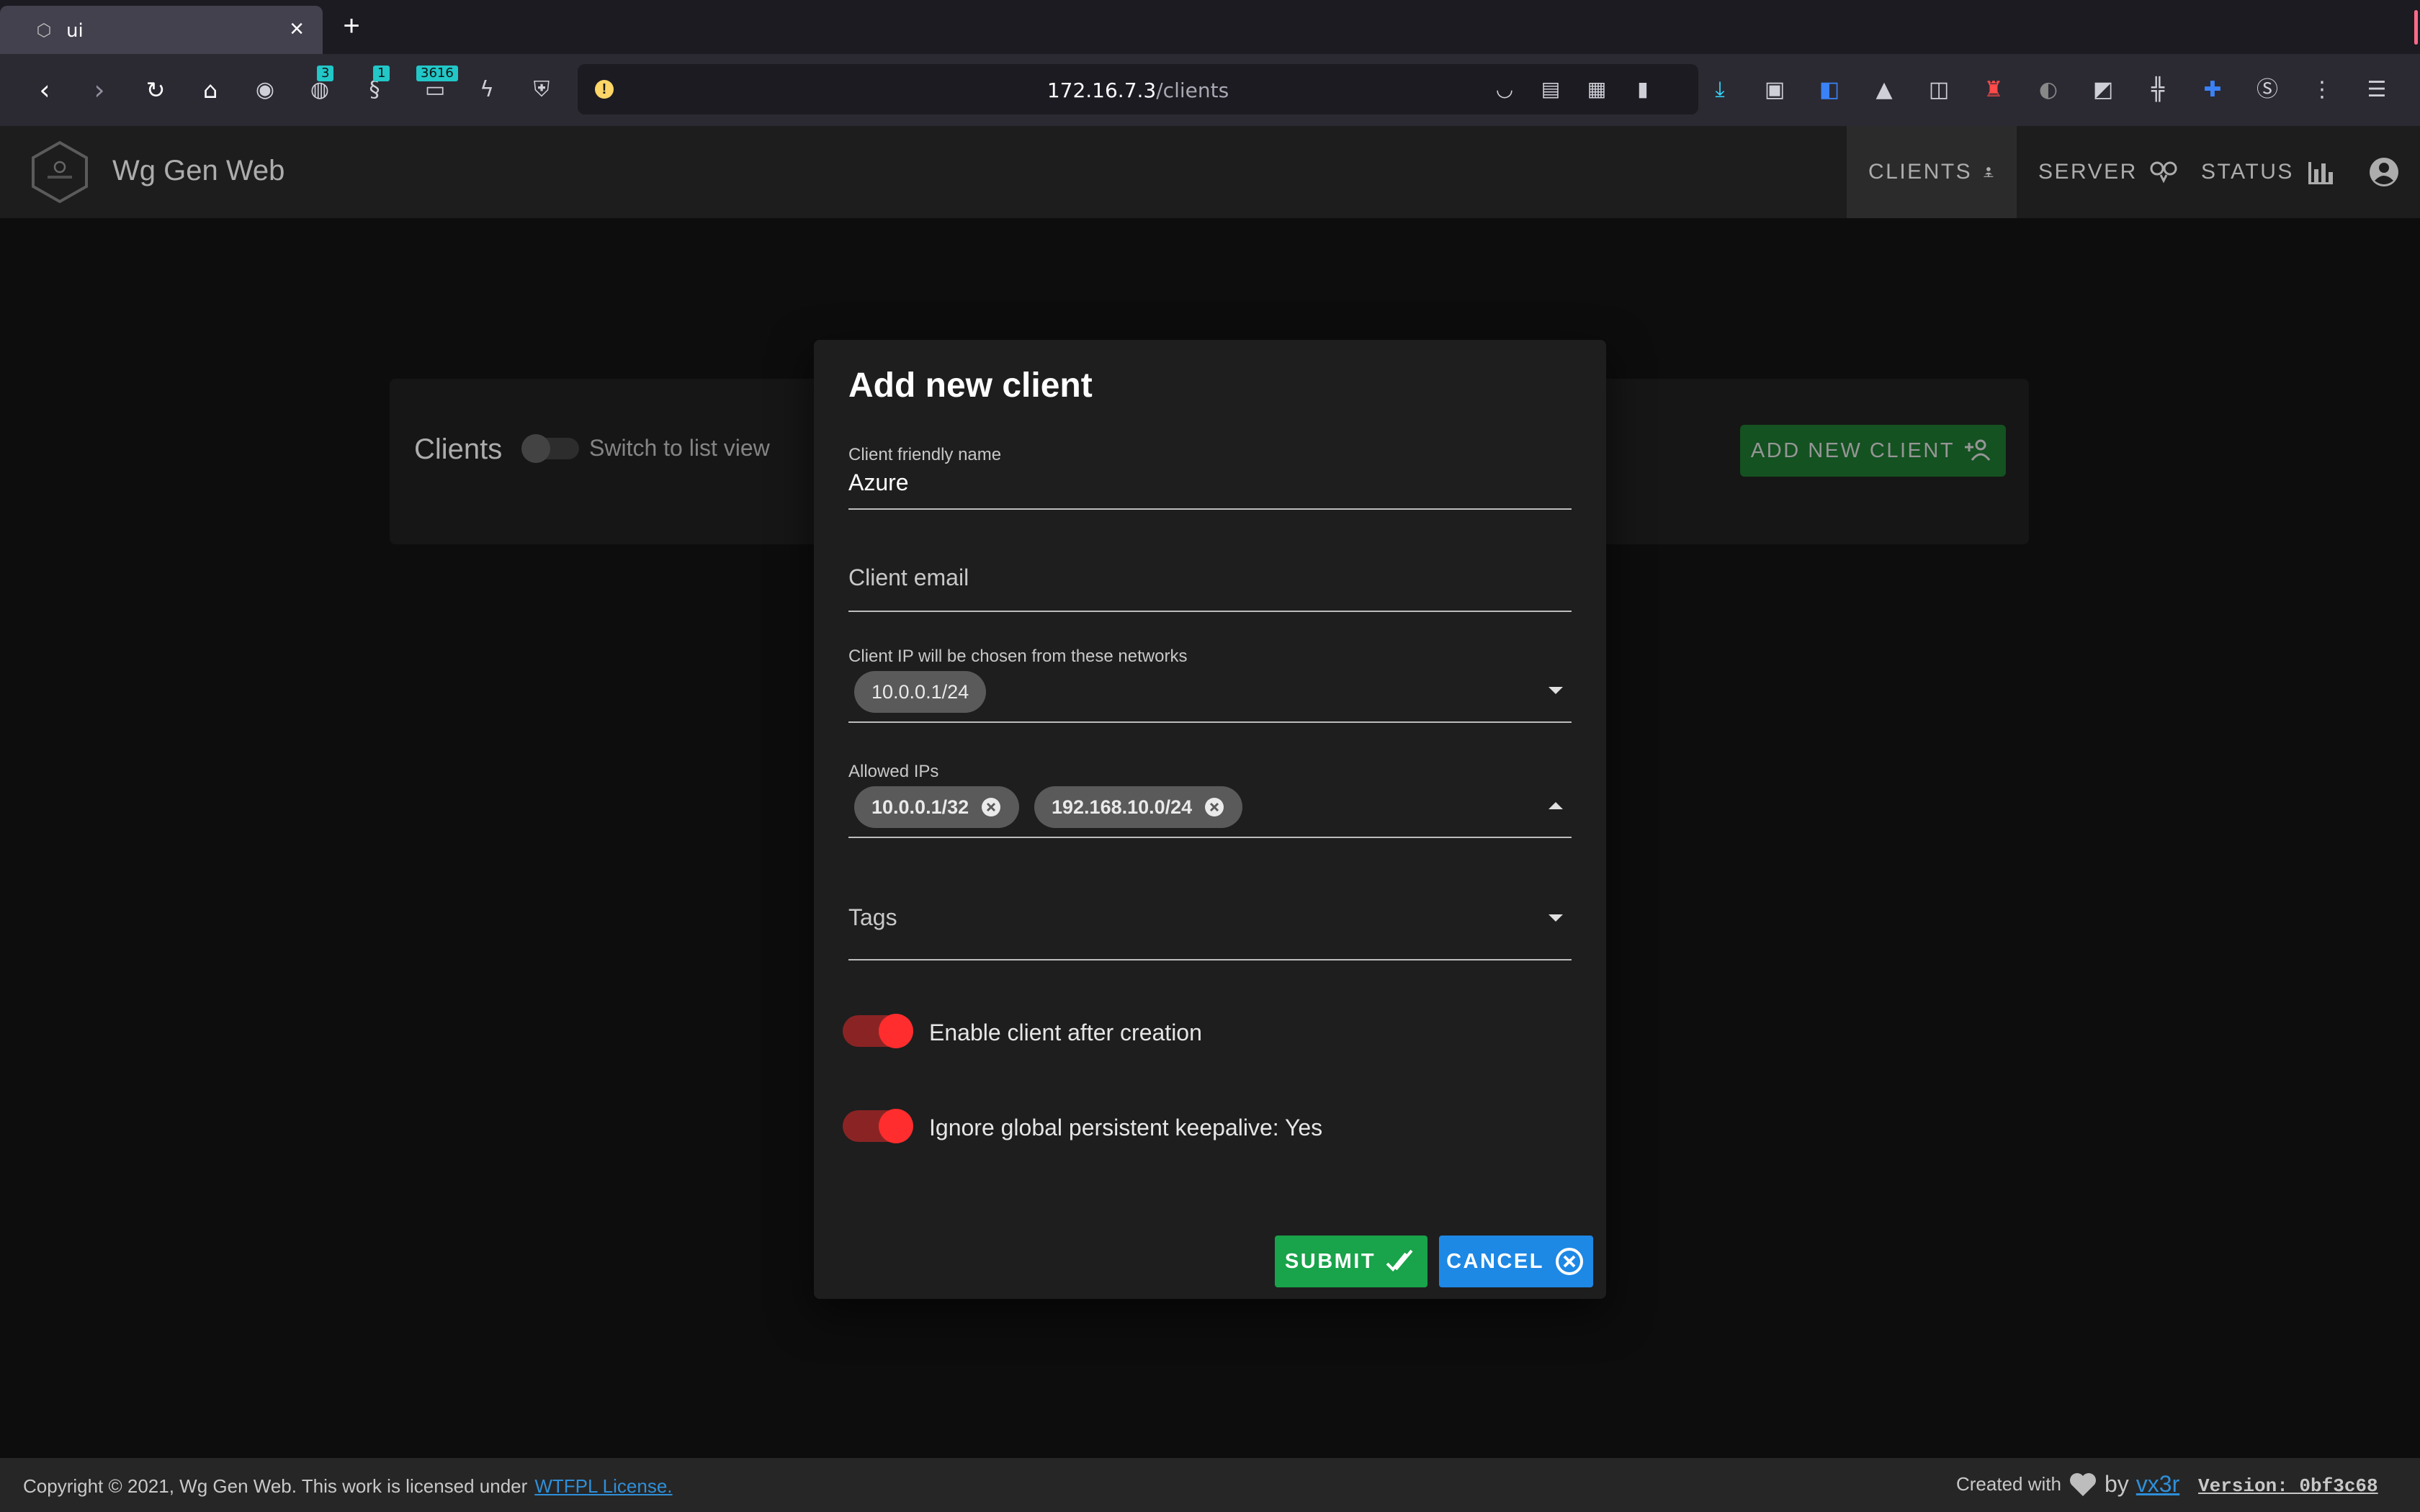 This screenshot has height=1512, width=2420. I want to click on allowed-ips-select: Allowed IPs 10.0.0.1/32 192.168.10.0/24, so click(1210, 801).